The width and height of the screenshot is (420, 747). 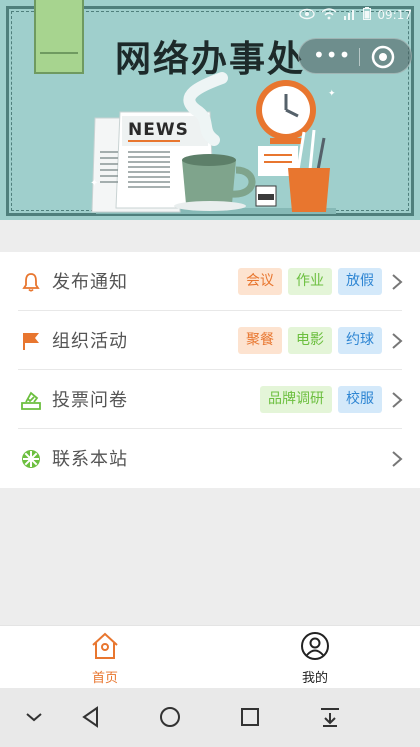 What do you see at coordinates (31, 400) in the screenshot?
I see `ballot-icon` at bounding box center [31, 400].